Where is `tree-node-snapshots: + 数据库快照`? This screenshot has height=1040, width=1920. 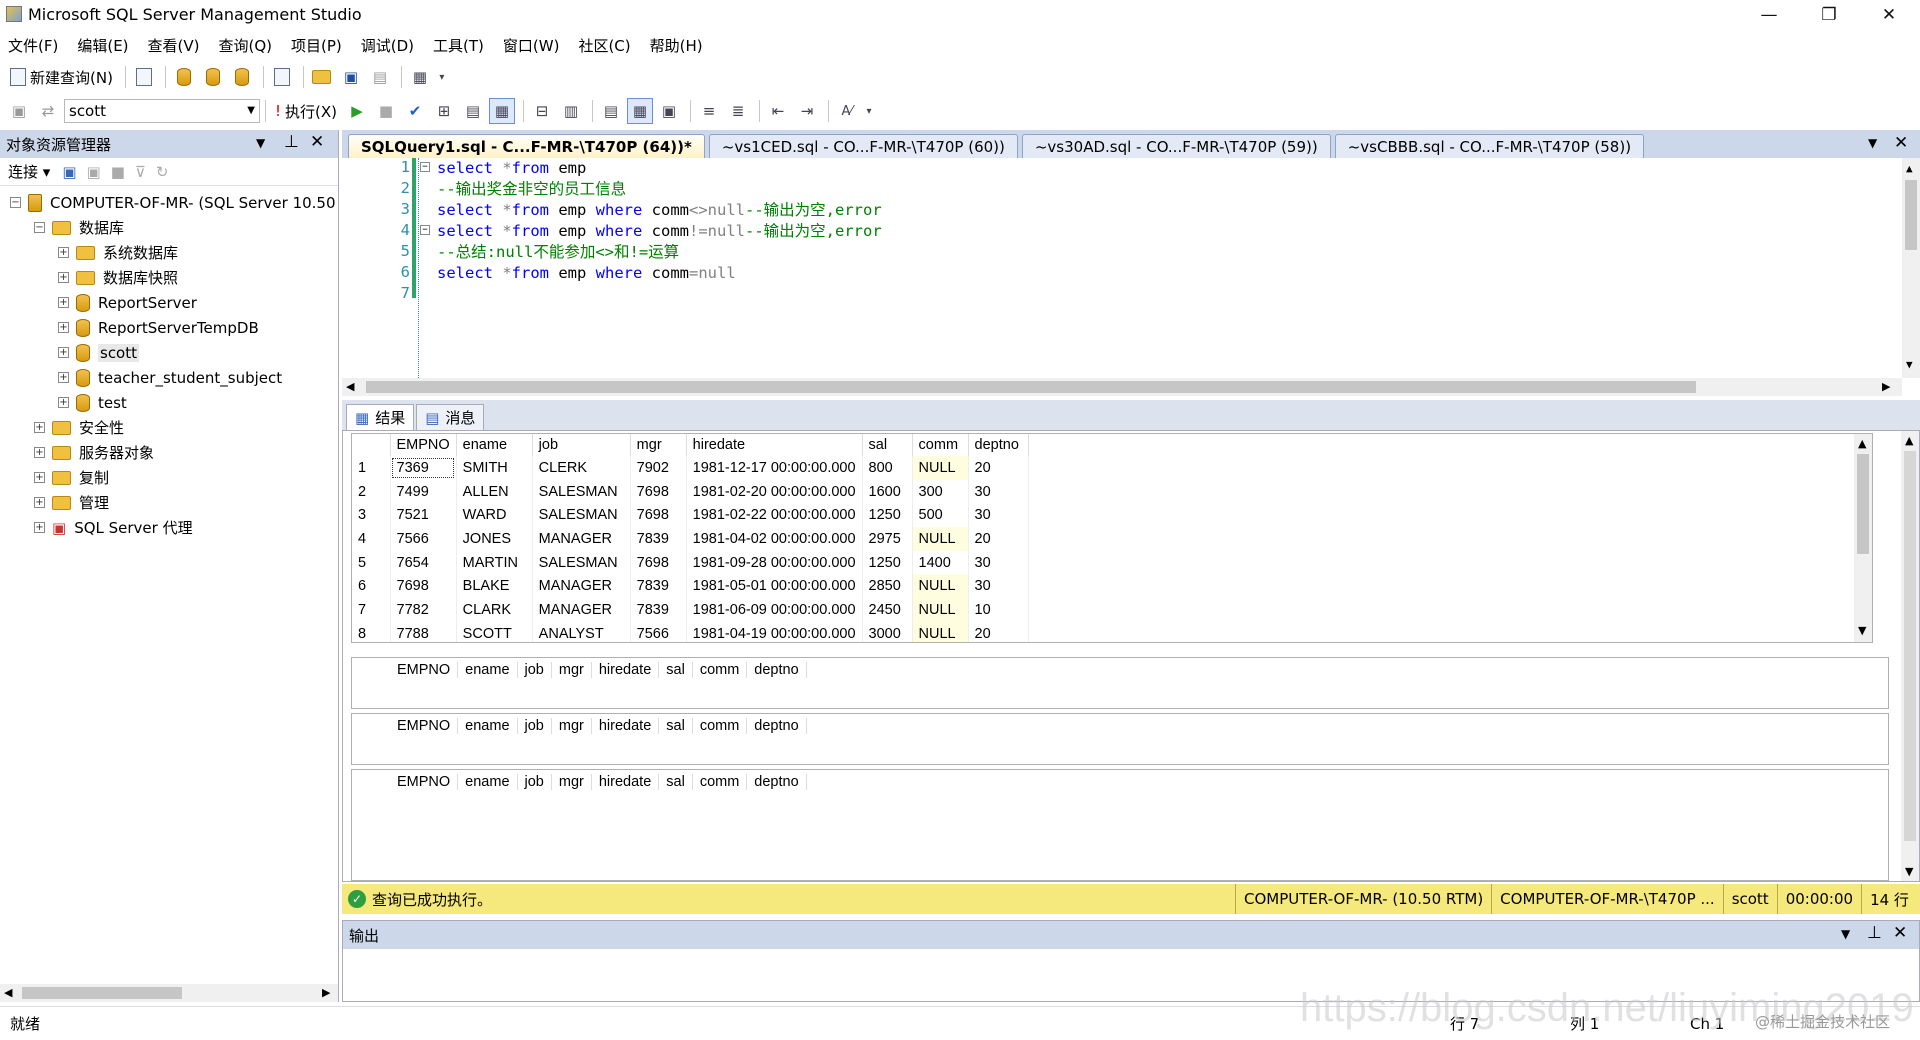
tree-node-snapshots: + 数据库快照 is located at coordinates (169, 277).